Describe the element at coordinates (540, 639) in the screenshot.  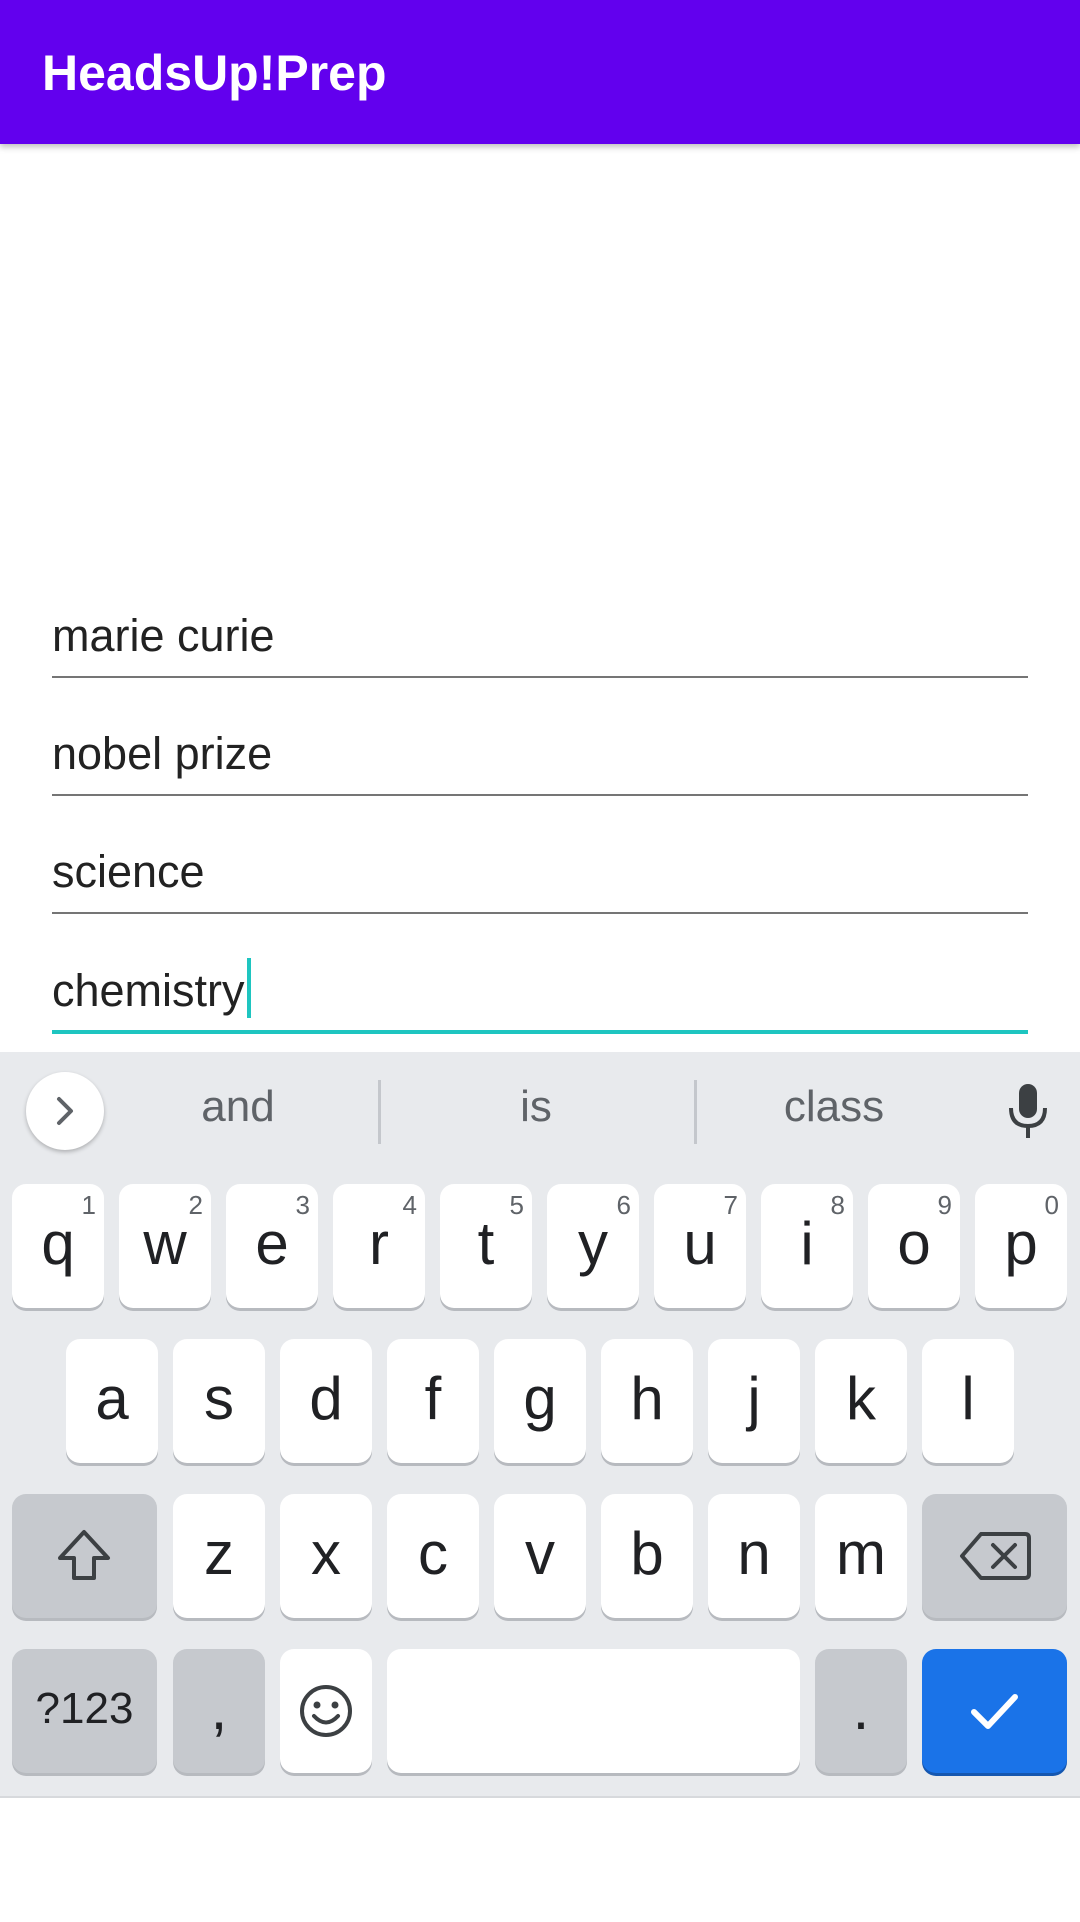
I see `text-field-1: marie curie` at that location.